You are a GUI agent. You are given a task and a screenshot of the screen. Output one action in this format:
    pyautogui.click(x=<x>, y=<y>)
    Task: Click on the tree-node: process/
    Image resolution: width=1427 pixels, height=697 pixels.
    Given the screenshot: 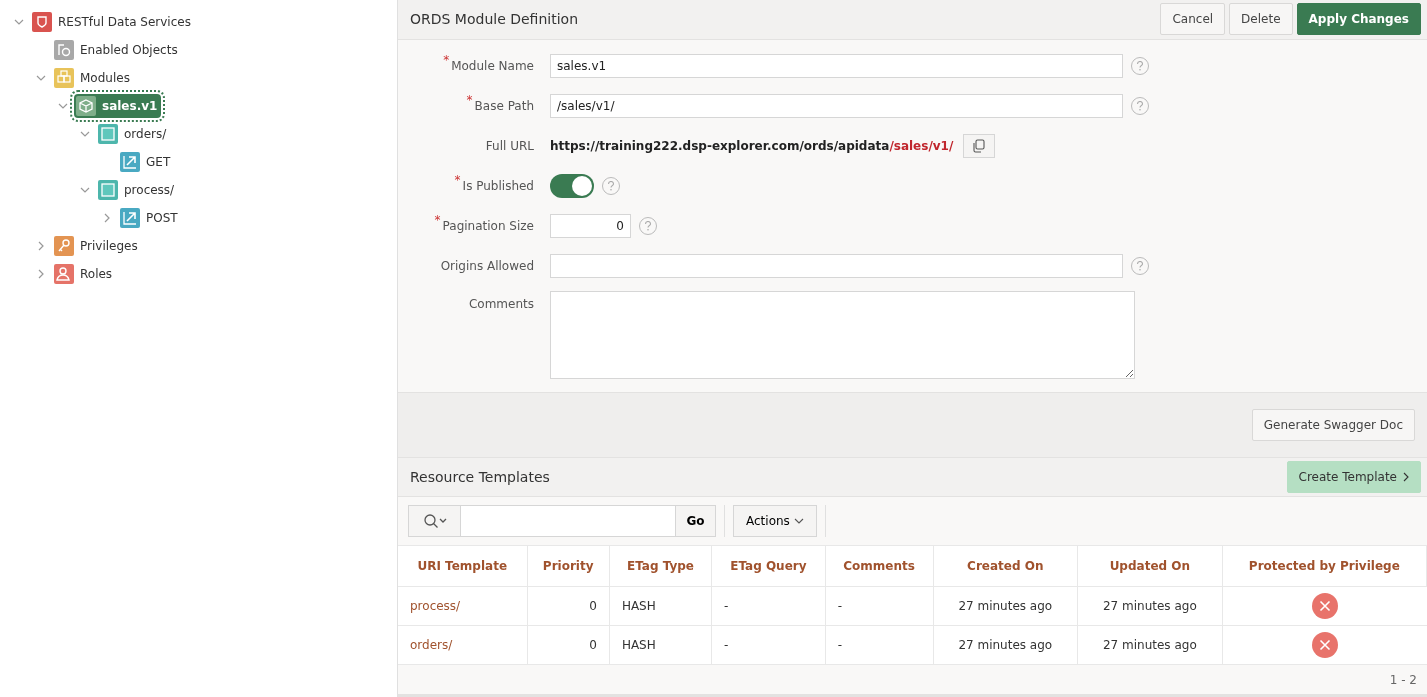 What is the action you would take?
    pyautogui.click(x=137, y=190)
    